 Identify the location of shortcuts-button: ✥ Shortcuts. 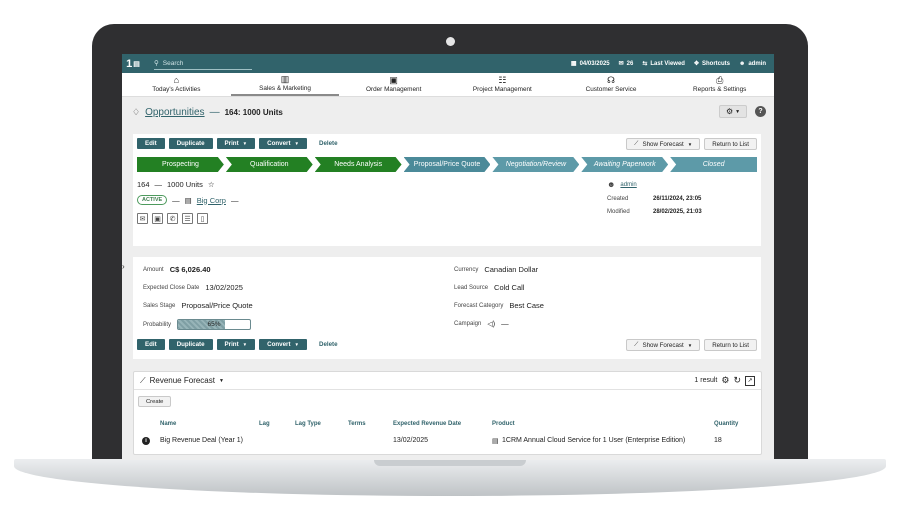
(712, 64).